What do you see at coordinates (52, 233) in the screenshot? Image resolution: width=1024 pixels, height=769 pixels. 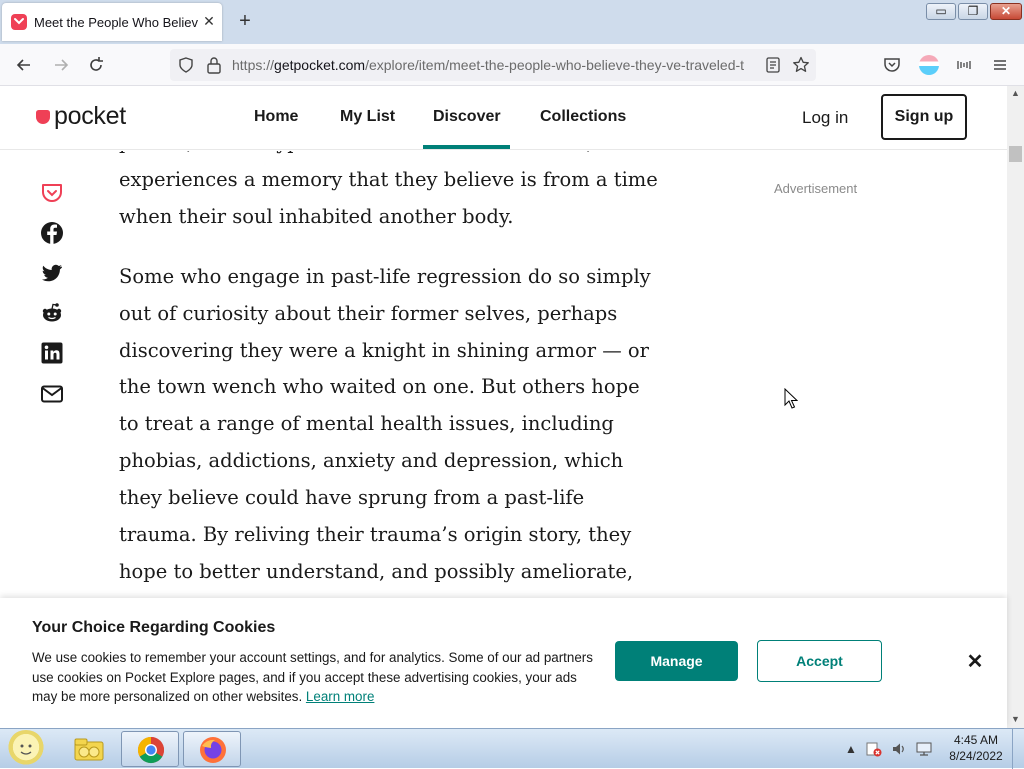 I see `facebook-icon` at bounding box center [52, 233].